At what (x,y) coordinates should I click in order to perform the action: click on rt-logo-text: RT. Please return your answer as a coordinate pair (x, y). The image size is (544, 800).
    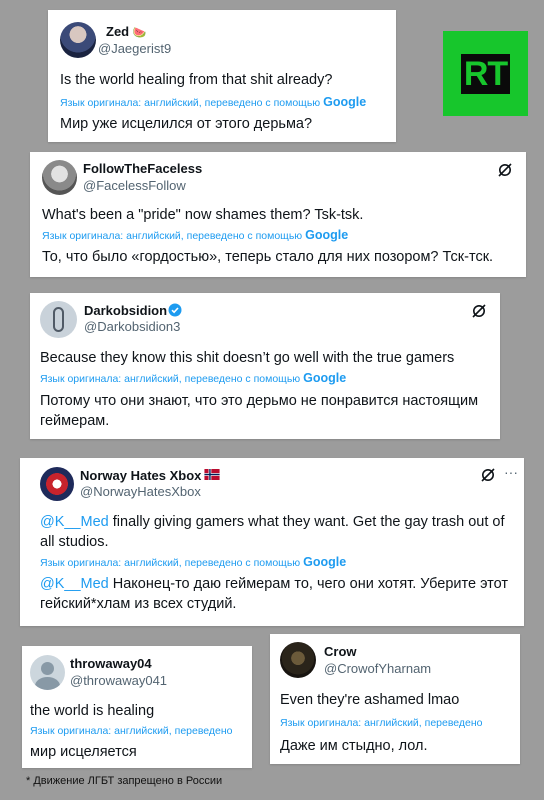
    Looking at the image, I should click on (485, 73).